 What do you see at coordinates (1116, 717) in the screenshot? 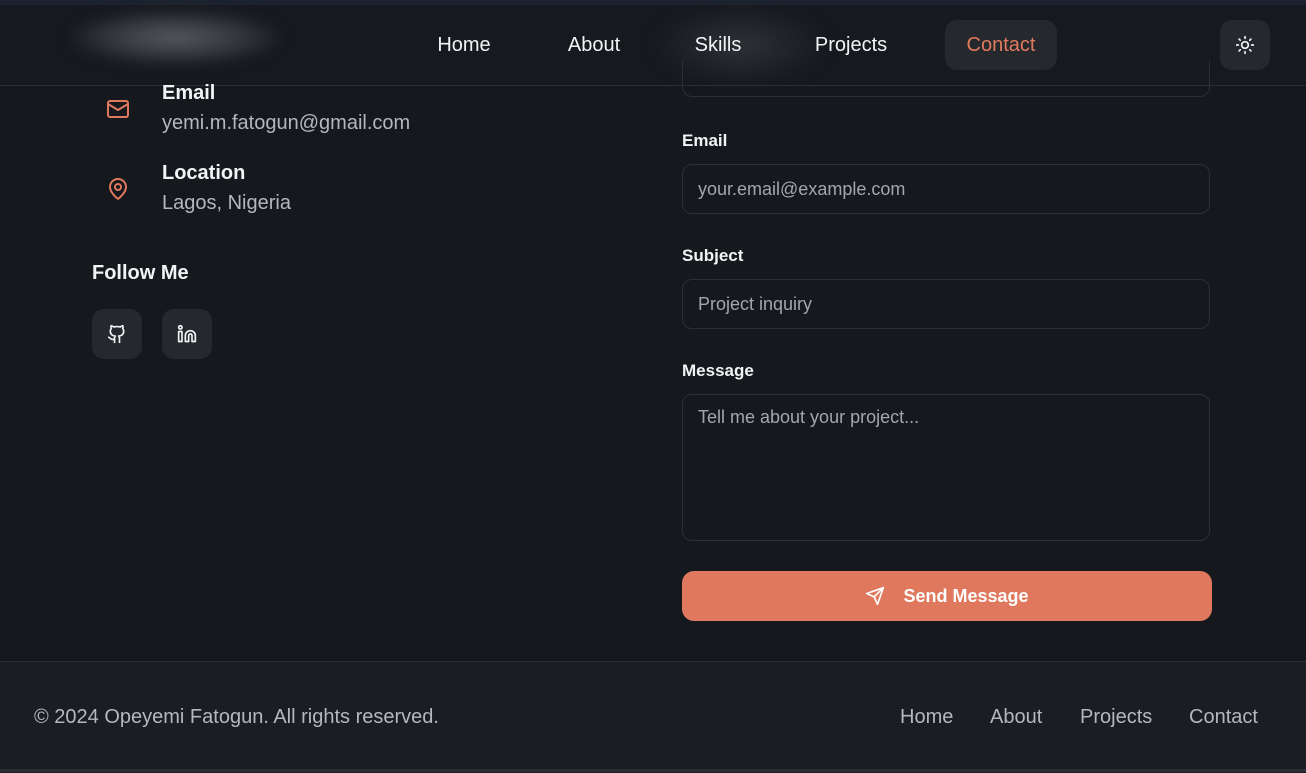
I see `footer-link-projects: Projects` at bounding box center [1116, 717].